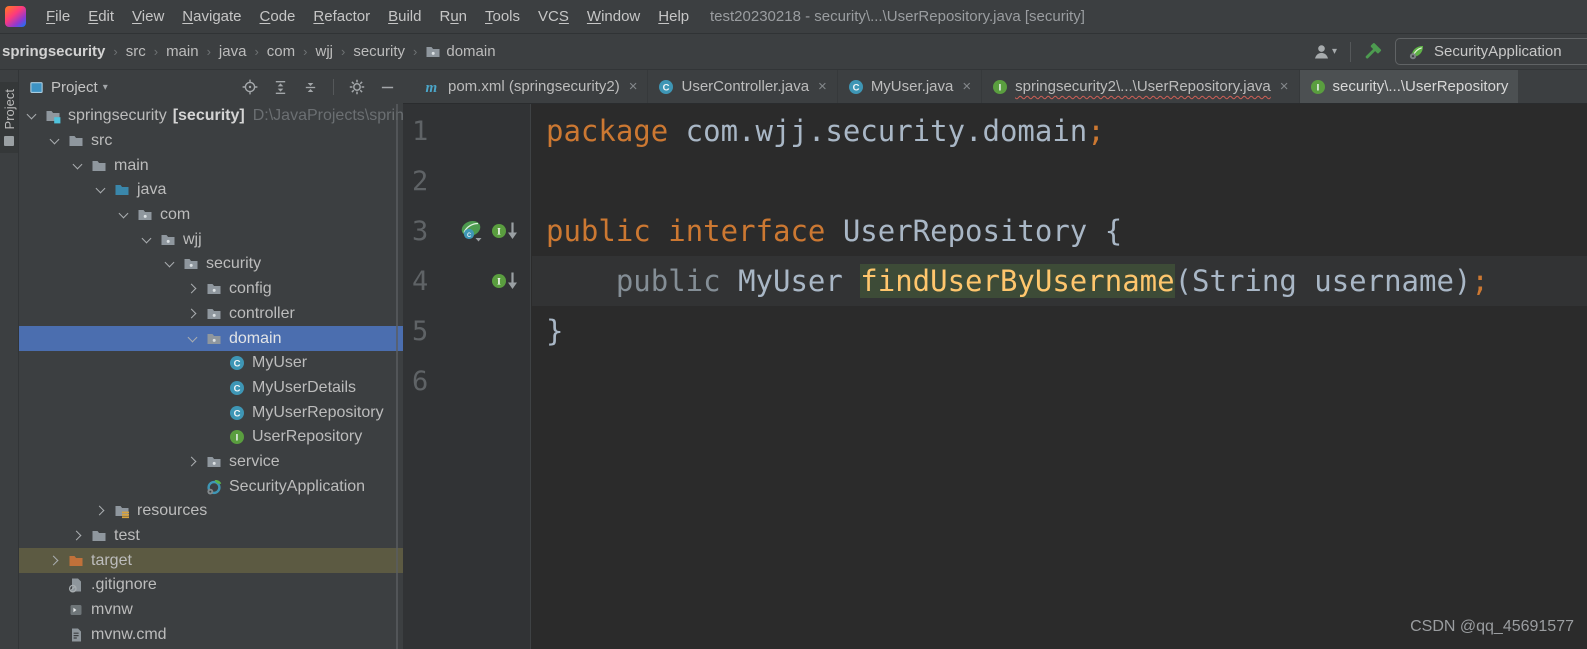 The image size is (1587, 649). What do you see at coordinates (404, 16) in the screenshot?
I see `menu-build: Build` at bounding box center [404, 16].